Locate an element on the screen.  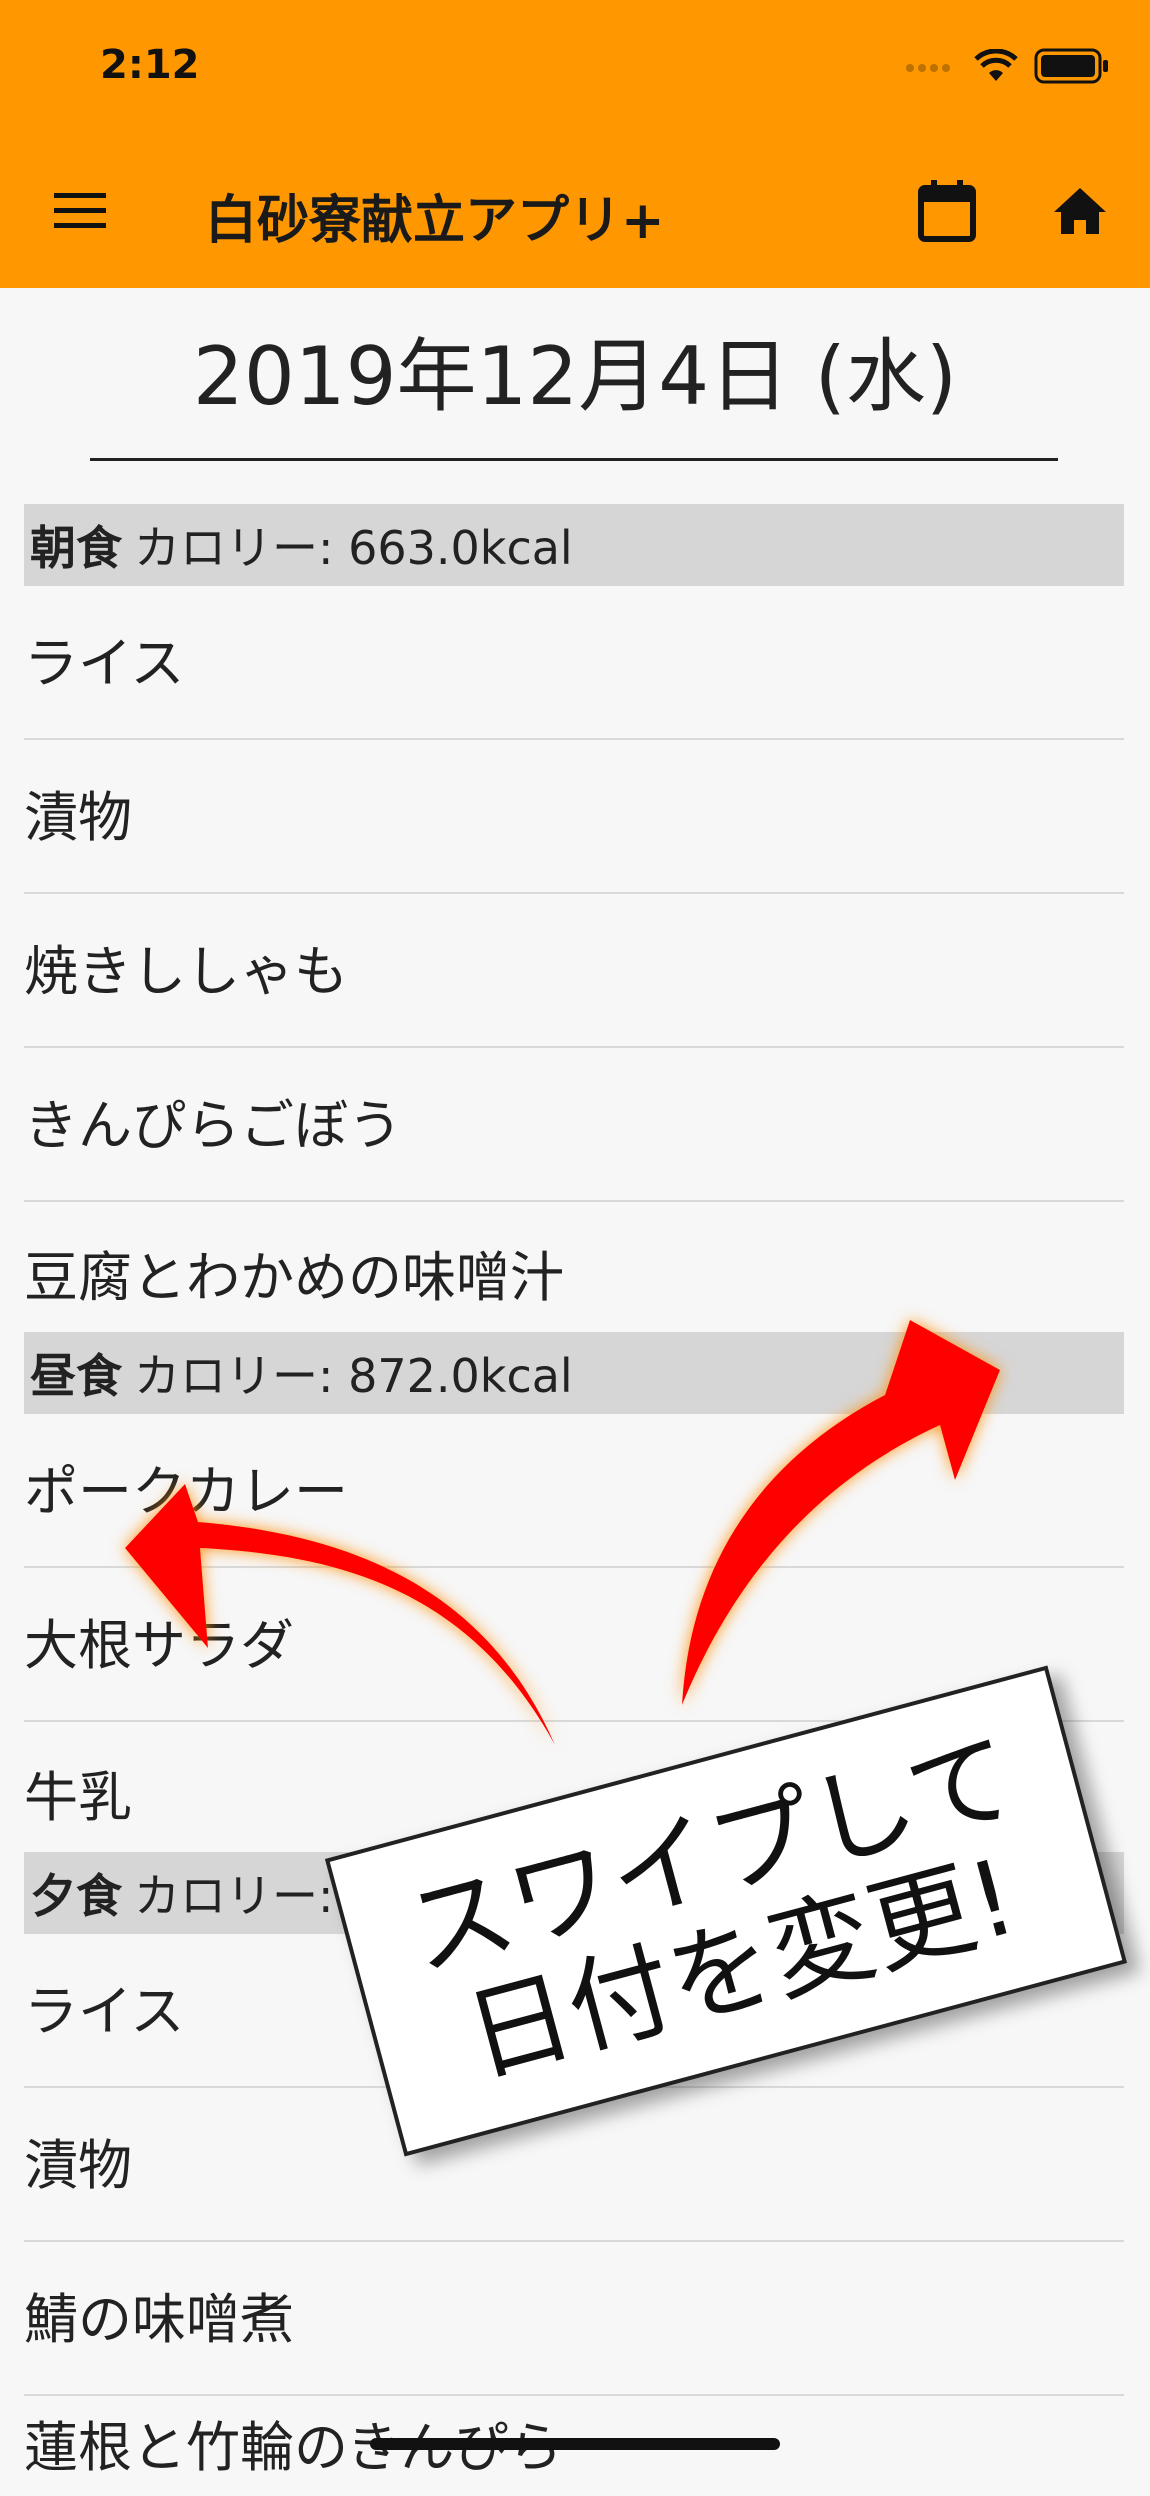
battery-icon is located at coordinates (1071, 66).